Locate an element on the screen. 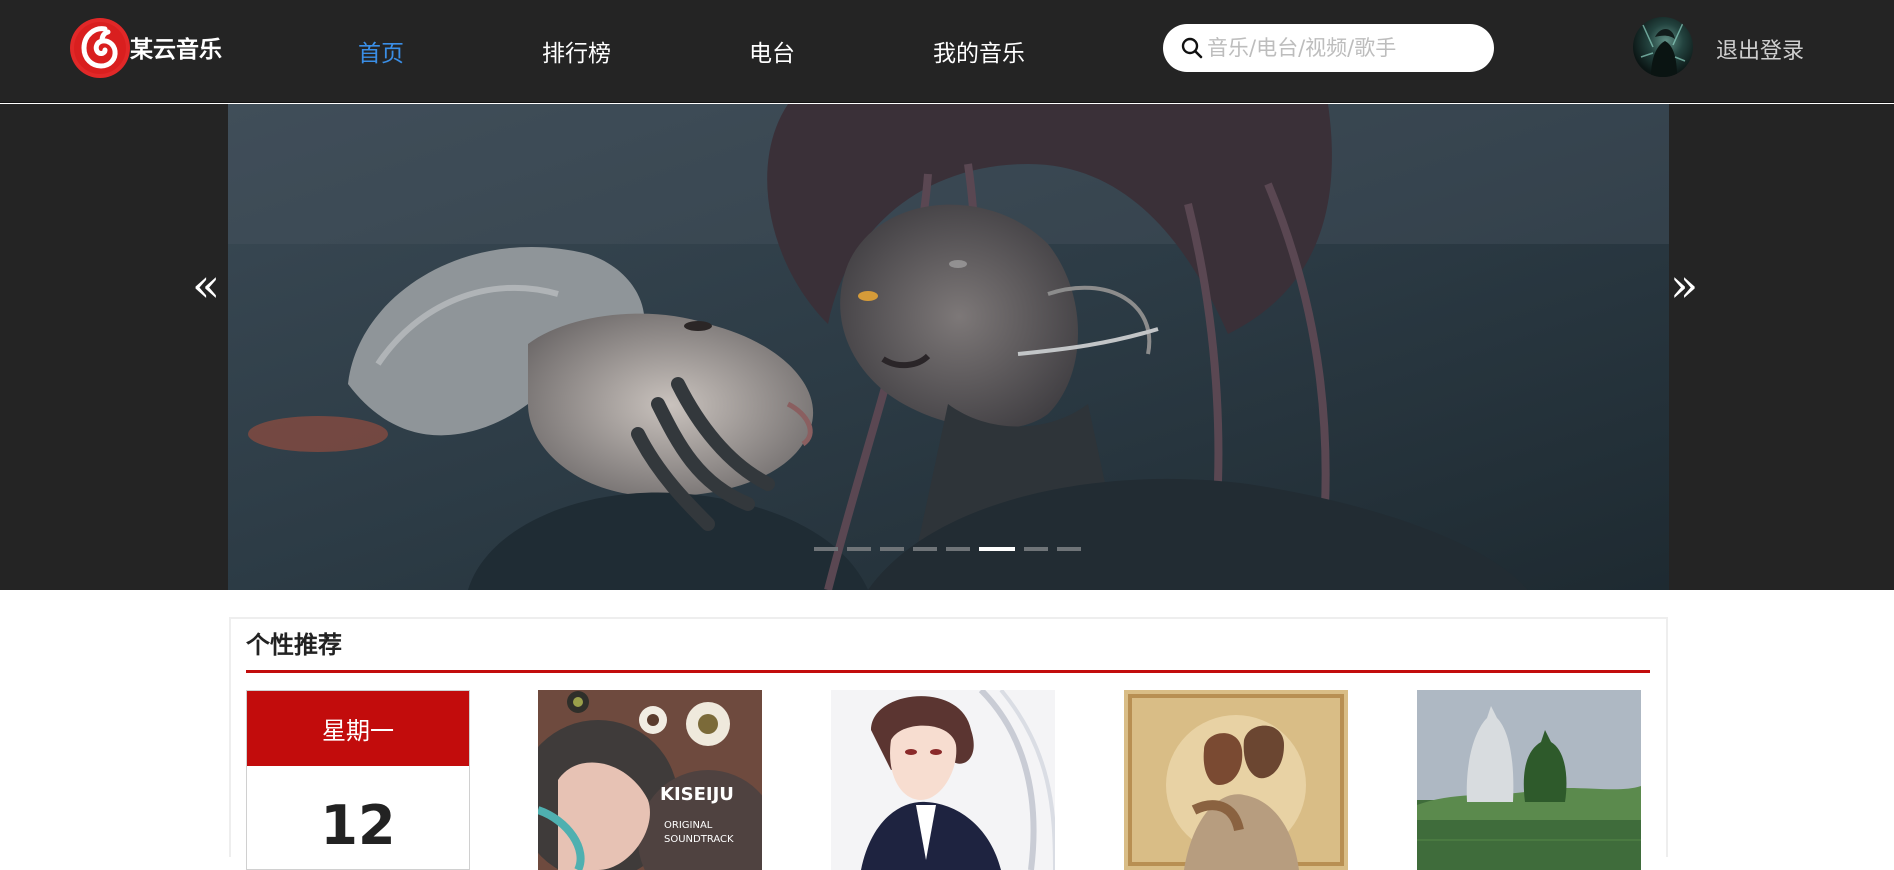 The height and width of the screenshot is (870, 1894). brand-name: 某云音乐 is located at coordinates (176, 50).